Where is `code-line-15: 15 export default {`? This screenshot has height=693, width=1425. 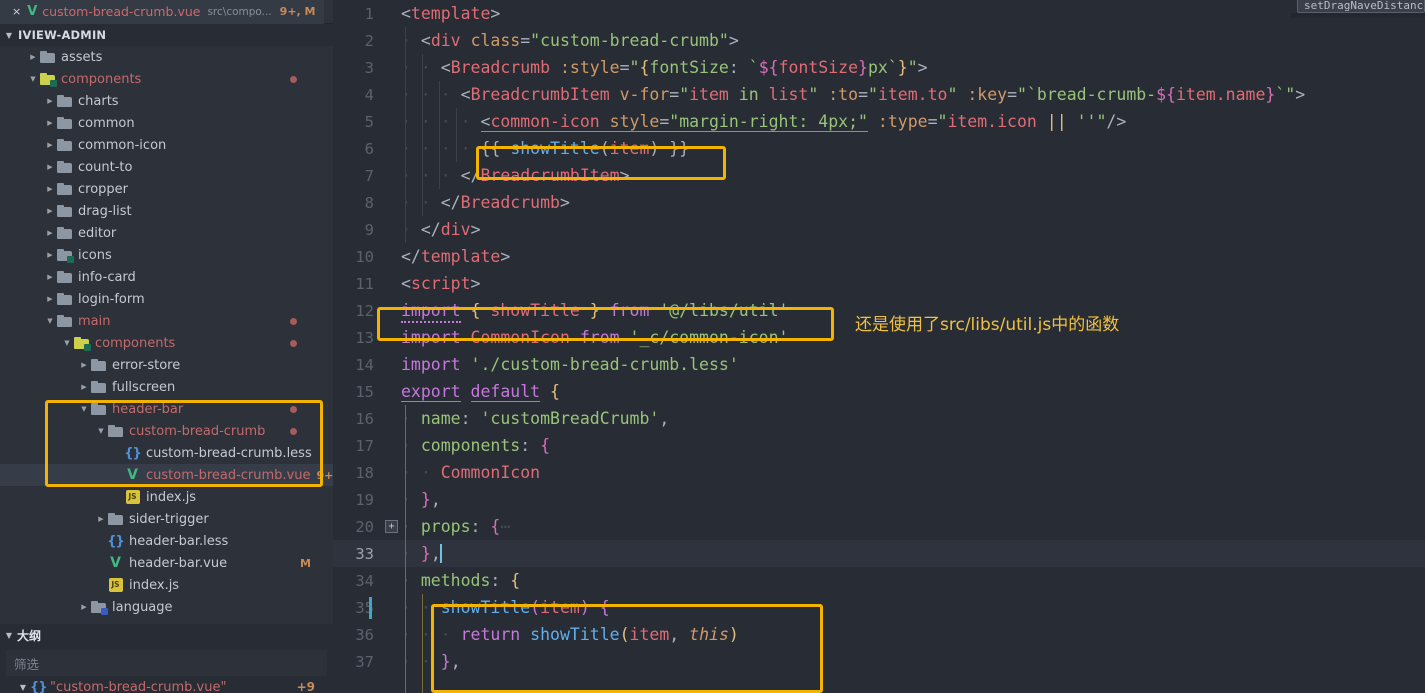
code-line-15: 15 export default { is located at coordinates (879, 391).